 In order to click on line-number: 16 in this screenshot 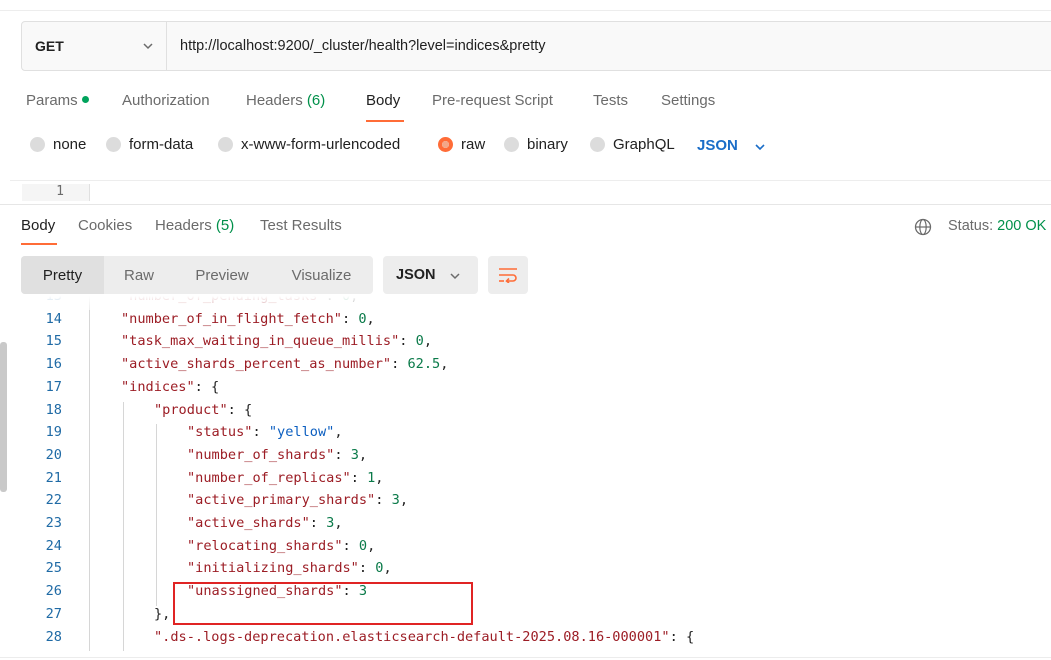, I will do `click(53, 364)`.